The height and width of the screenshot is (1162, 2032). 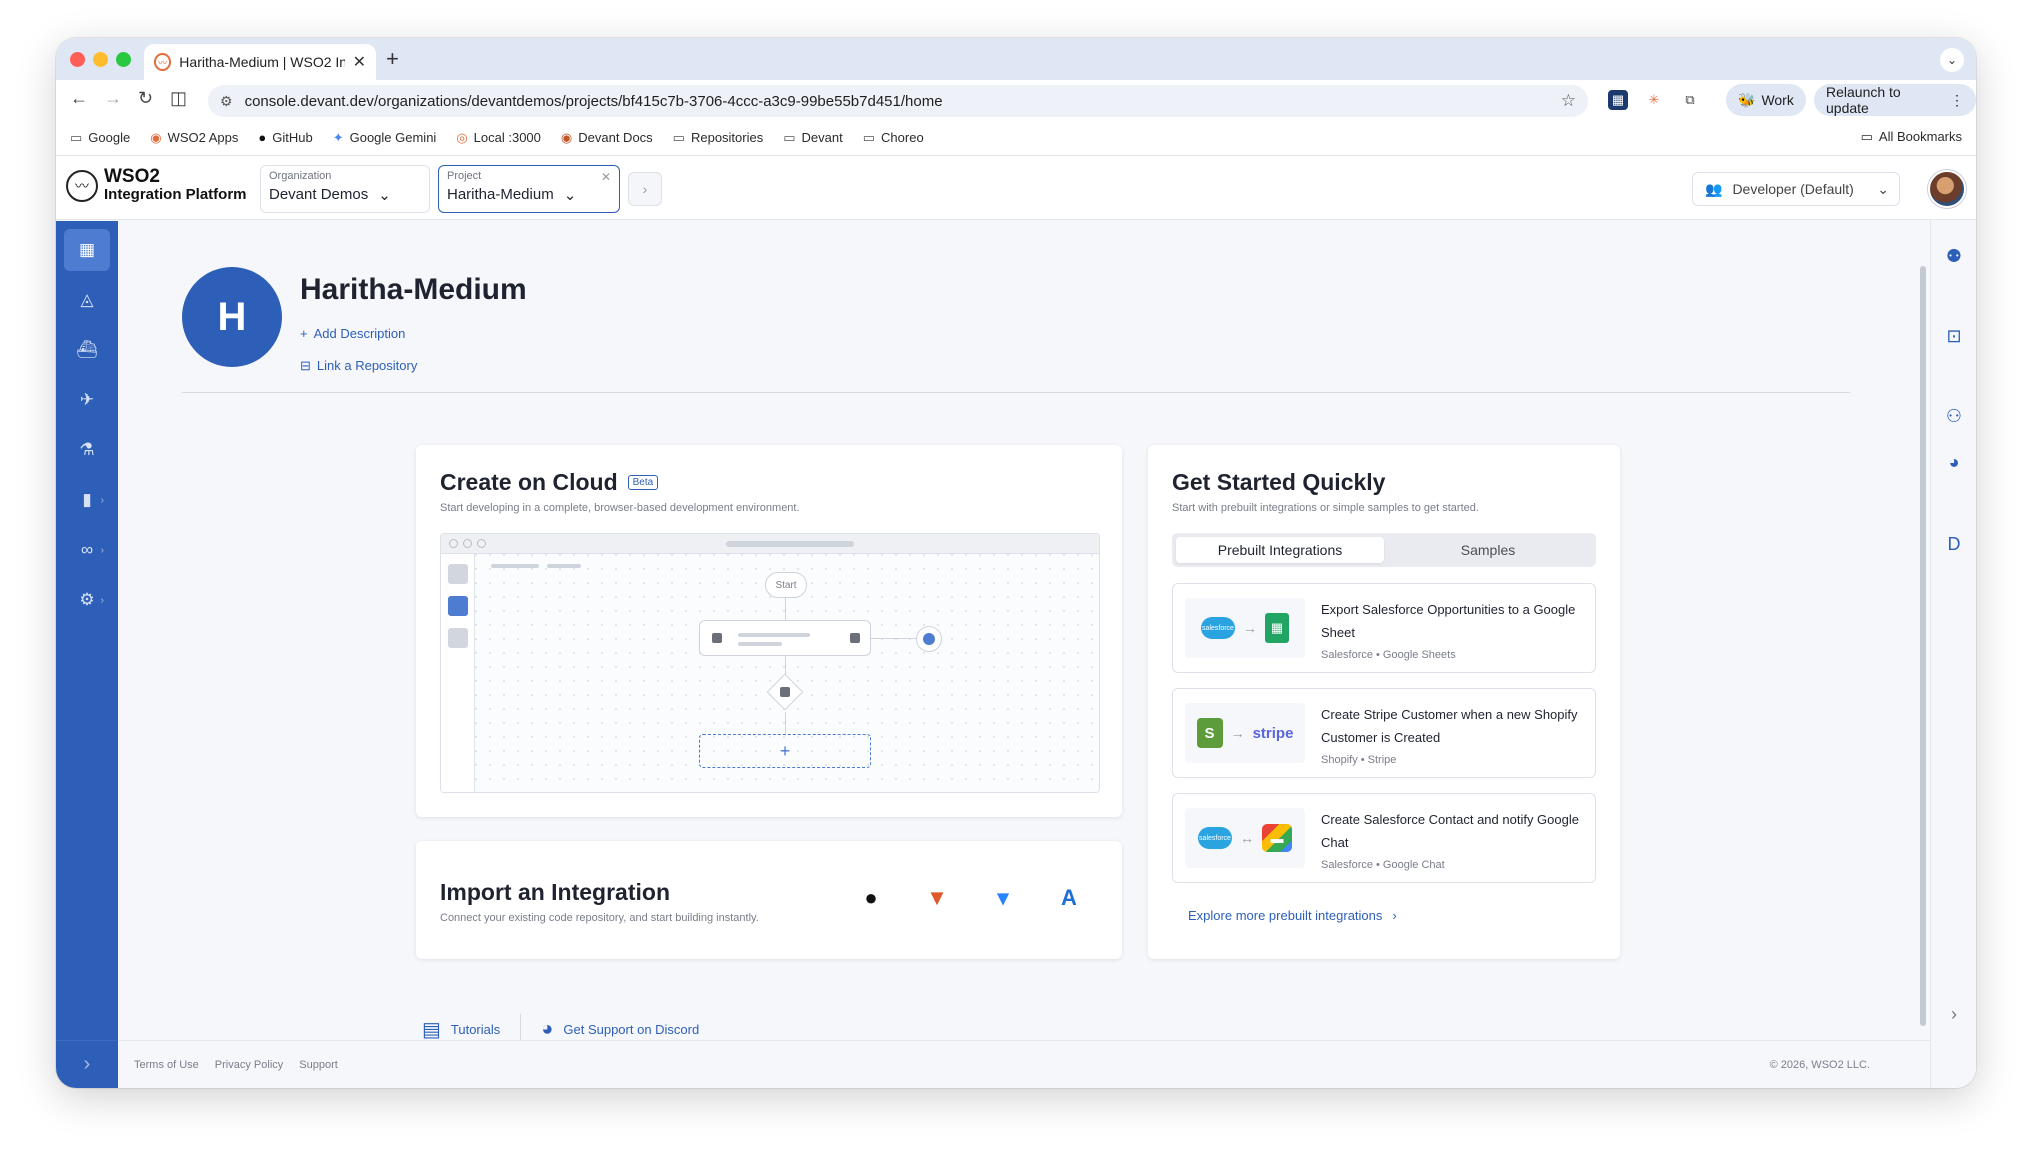 I want to click on pulse-logo-icon: 〰, so click(x=82, y=185).